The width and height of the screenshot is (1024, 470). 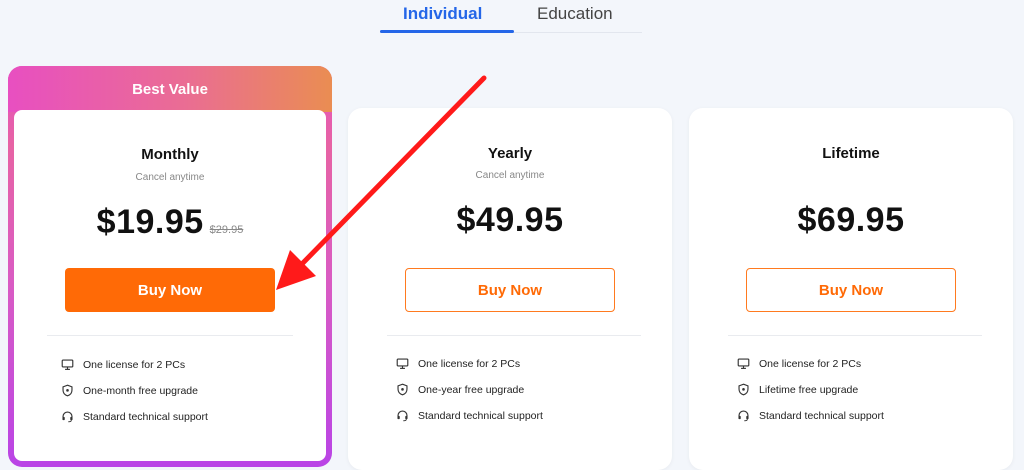 I want to click on price-row: $69.95, so click(x=851, y=220).